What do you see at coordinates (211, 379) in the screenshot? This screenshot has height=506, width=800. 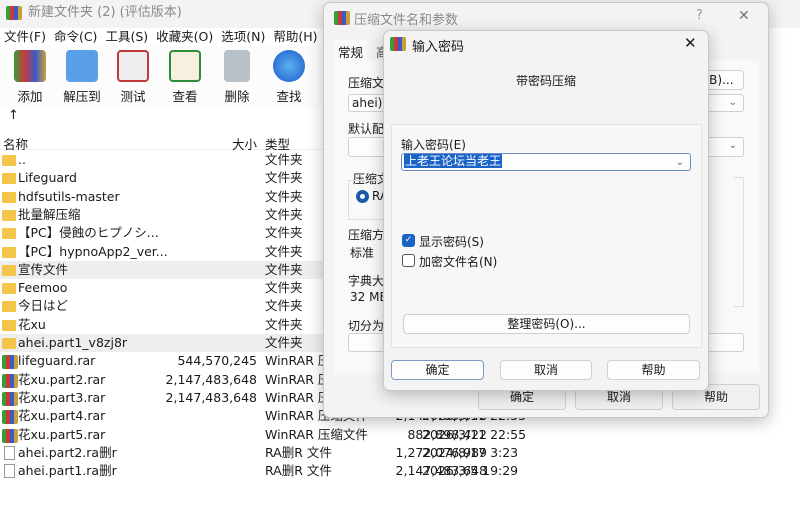 I see `file-size: 2,147,483,648` at bounding box center [211, 379].